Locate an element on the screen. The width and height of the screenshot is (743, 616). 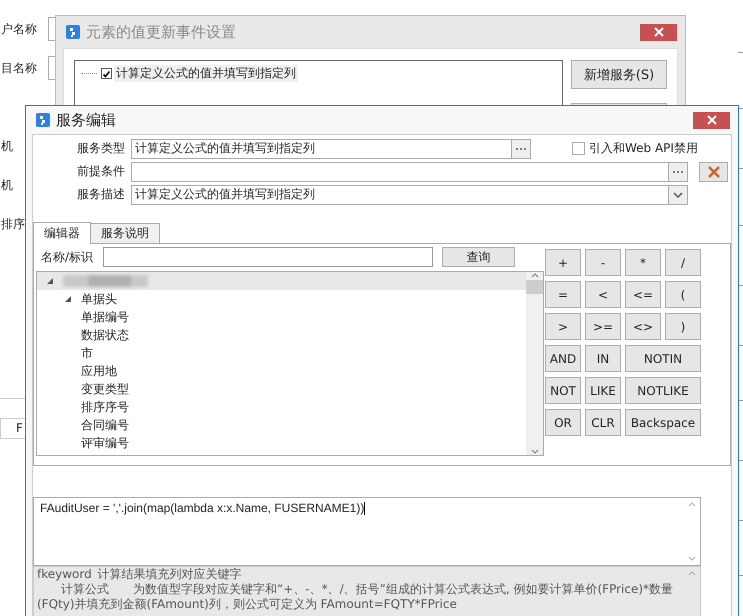
dropdown: 计算定义公式的值并填写到指定列 is located at coordinates (409, 194).